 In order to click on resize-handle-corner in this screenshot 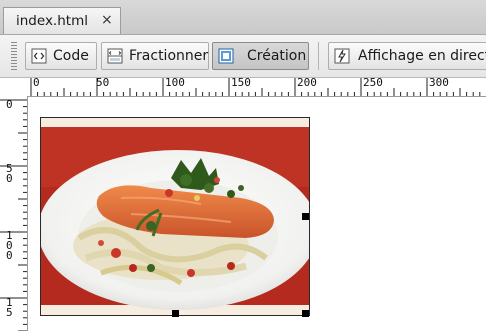, I will do `click(305, 313)`.